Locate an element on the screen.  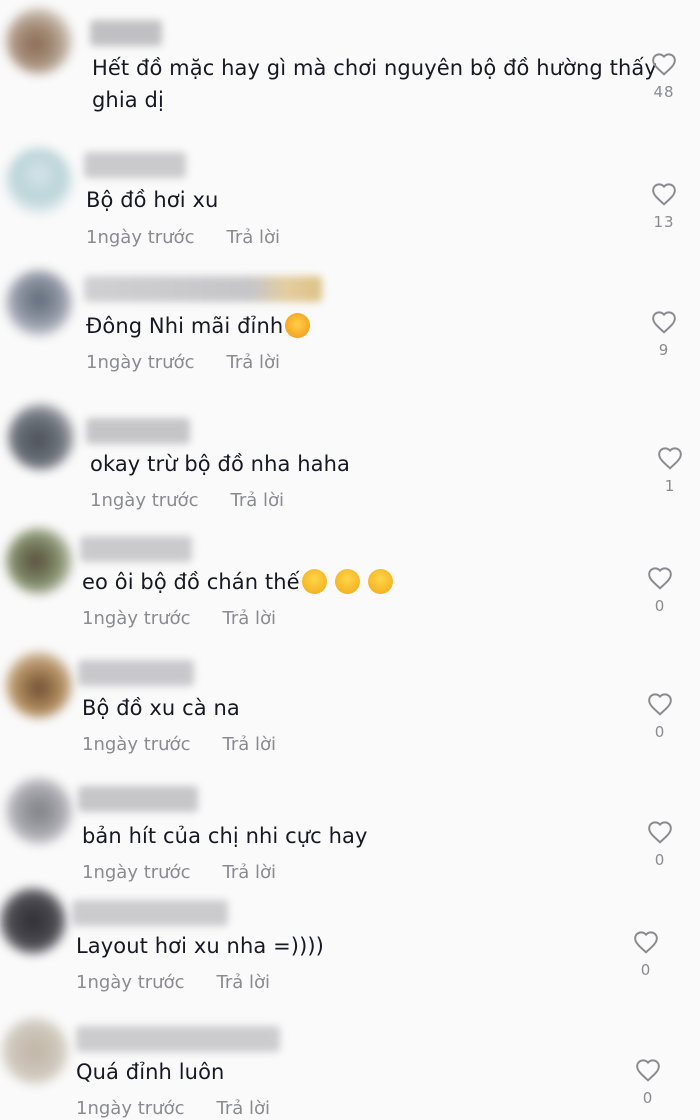
comment-text: Quá đỉnh luôn is located at coordinates (150, 1072).